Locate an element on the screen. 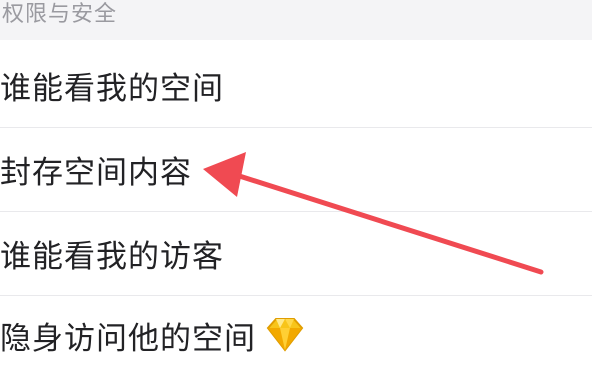 Image resolution: width=592 pixels, height=374 pixels. section-header: 权限与安全 is located at coordinates (296, 20).